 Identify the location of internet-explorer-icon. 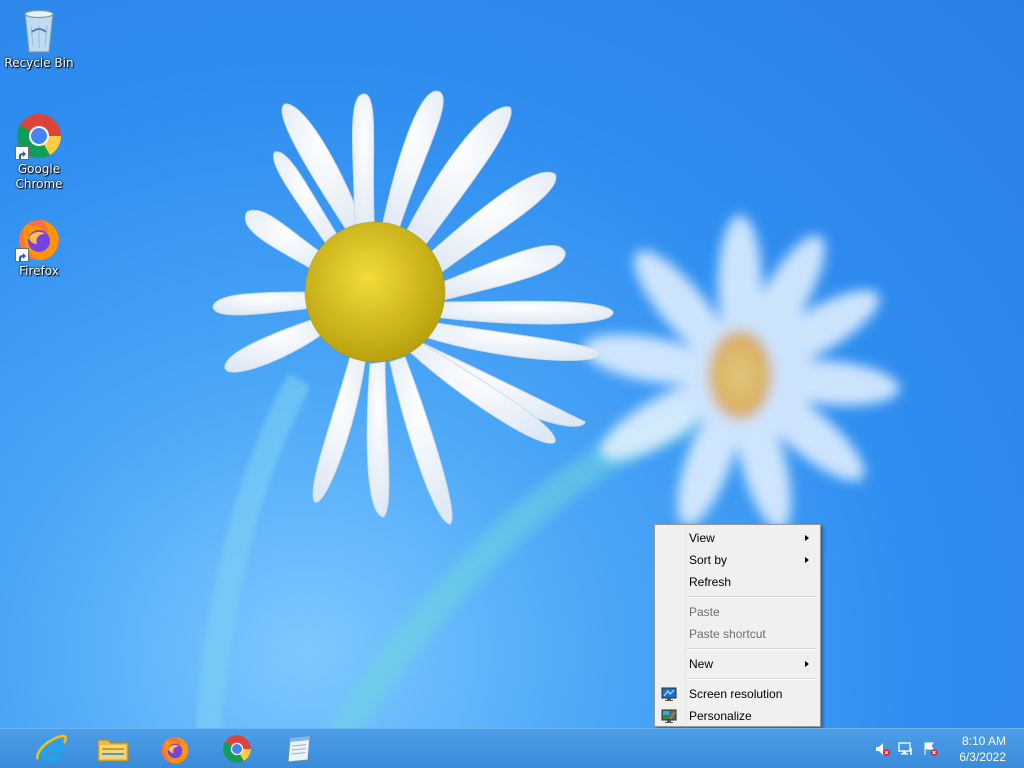
(51, 747).